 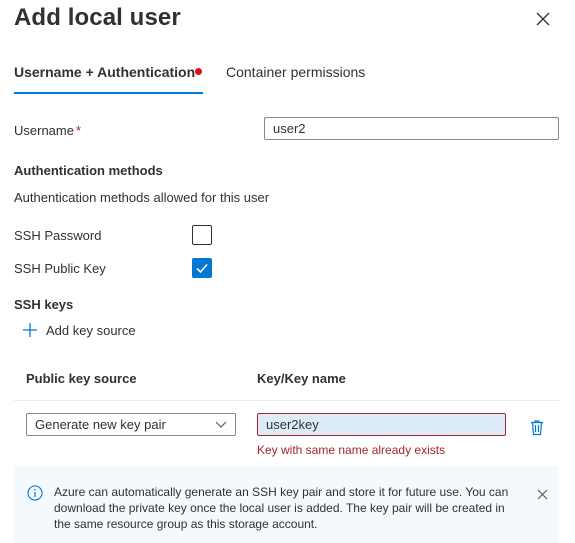 I want to click on plus-icon, so click(x=30, y=330).